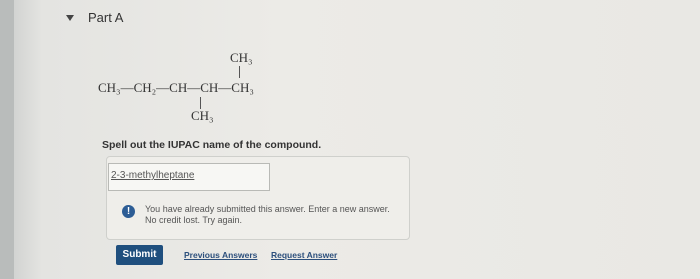 Image resolution: width=700 pixels, height=279 pixels. I want to click on chemical-structure: CH₃ CH₃—CH₂—CH—CH—CH₃ CH₃, so click(263, 86).